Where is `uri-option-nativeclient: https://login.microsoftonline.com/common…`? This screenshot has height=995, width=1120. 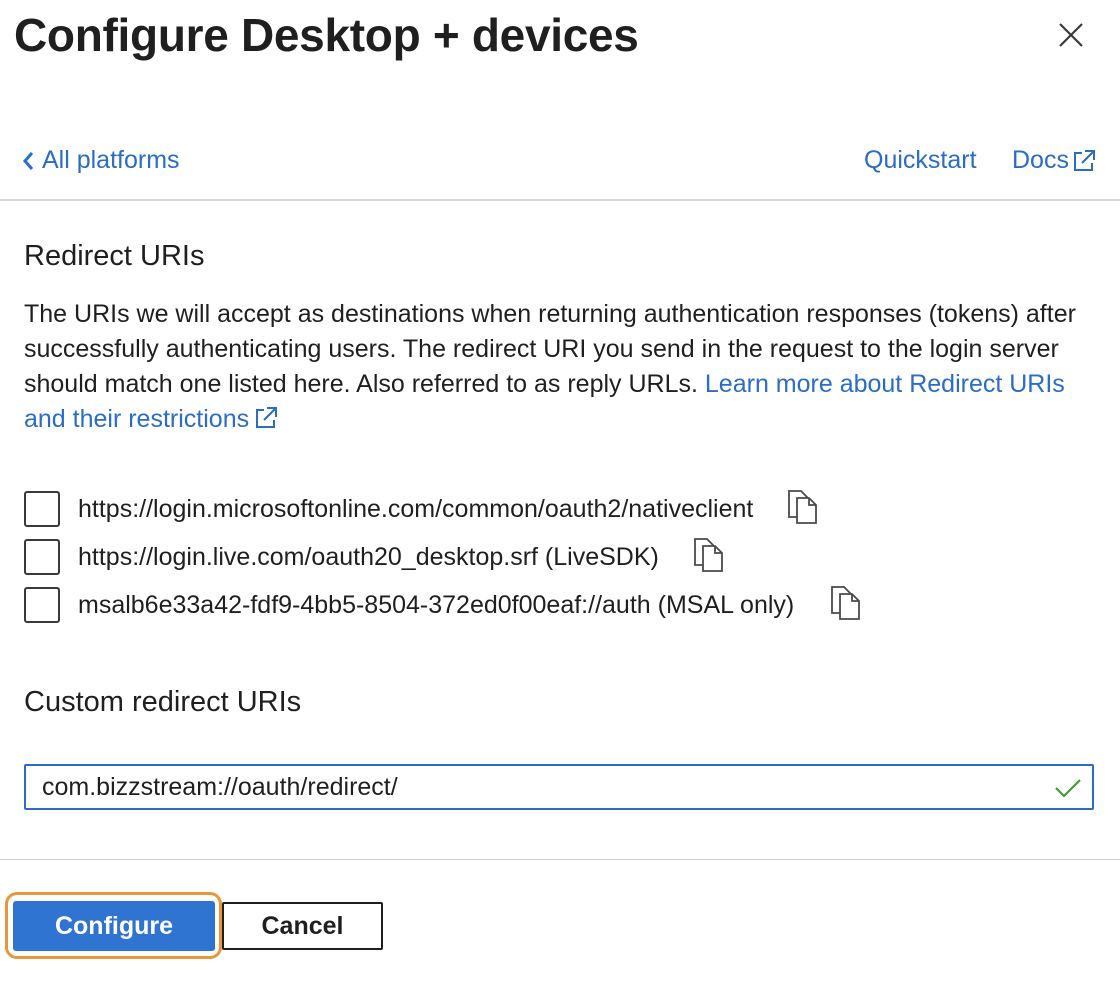
uri-option-nativeclient: https://login.microsoftonline.com/common… is located at coordinates (421, 509).